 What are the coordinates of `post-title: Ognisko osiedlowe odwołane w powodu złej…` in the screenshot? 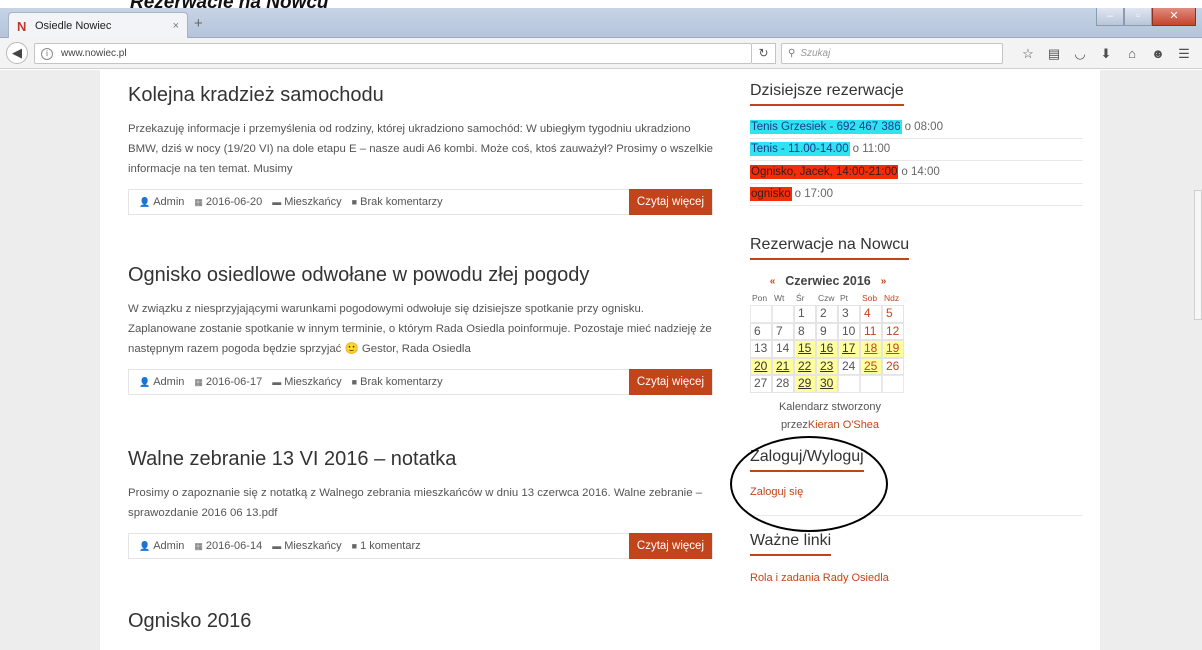 It's located at (420, 275).